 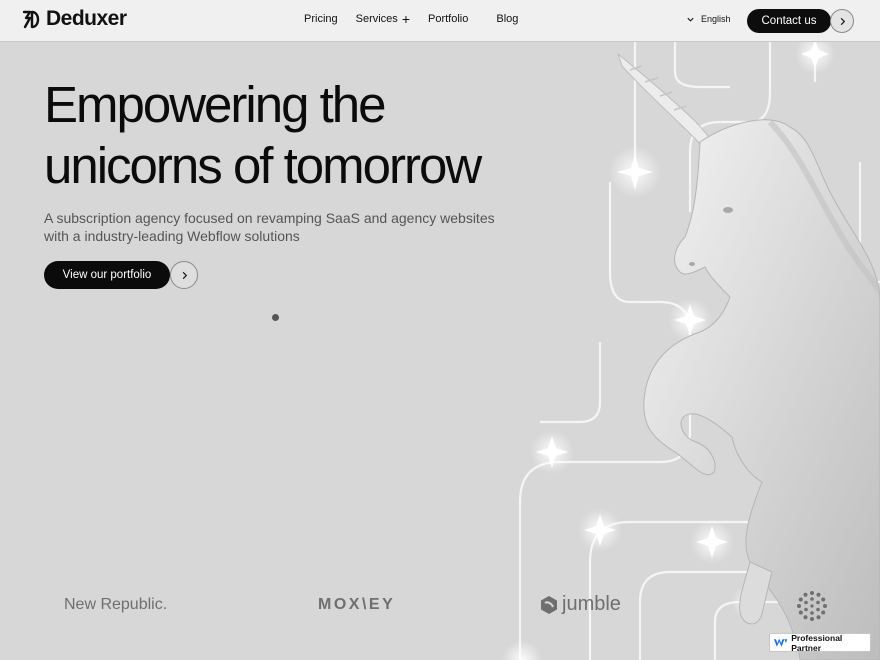 I want to click on brand-name: Deduxer, so click(x=86, y=18).